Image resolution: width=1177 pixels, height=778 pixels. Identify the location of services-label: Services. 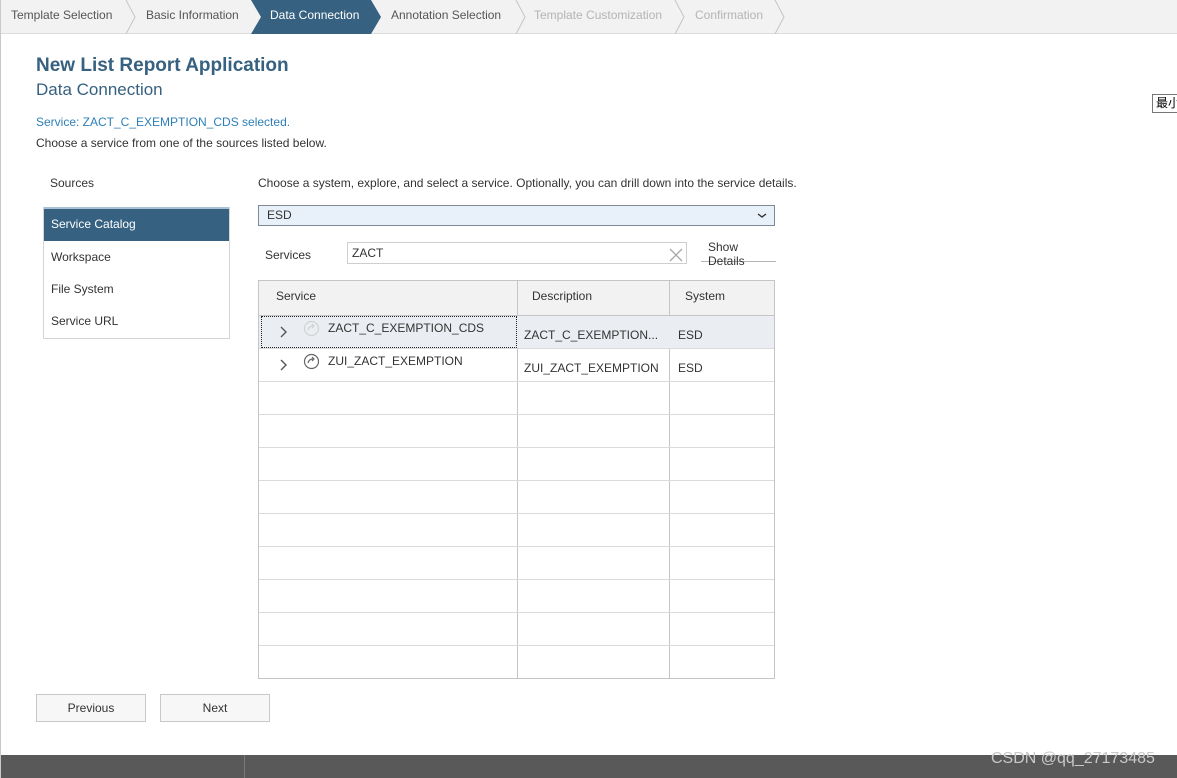
(288, 255).